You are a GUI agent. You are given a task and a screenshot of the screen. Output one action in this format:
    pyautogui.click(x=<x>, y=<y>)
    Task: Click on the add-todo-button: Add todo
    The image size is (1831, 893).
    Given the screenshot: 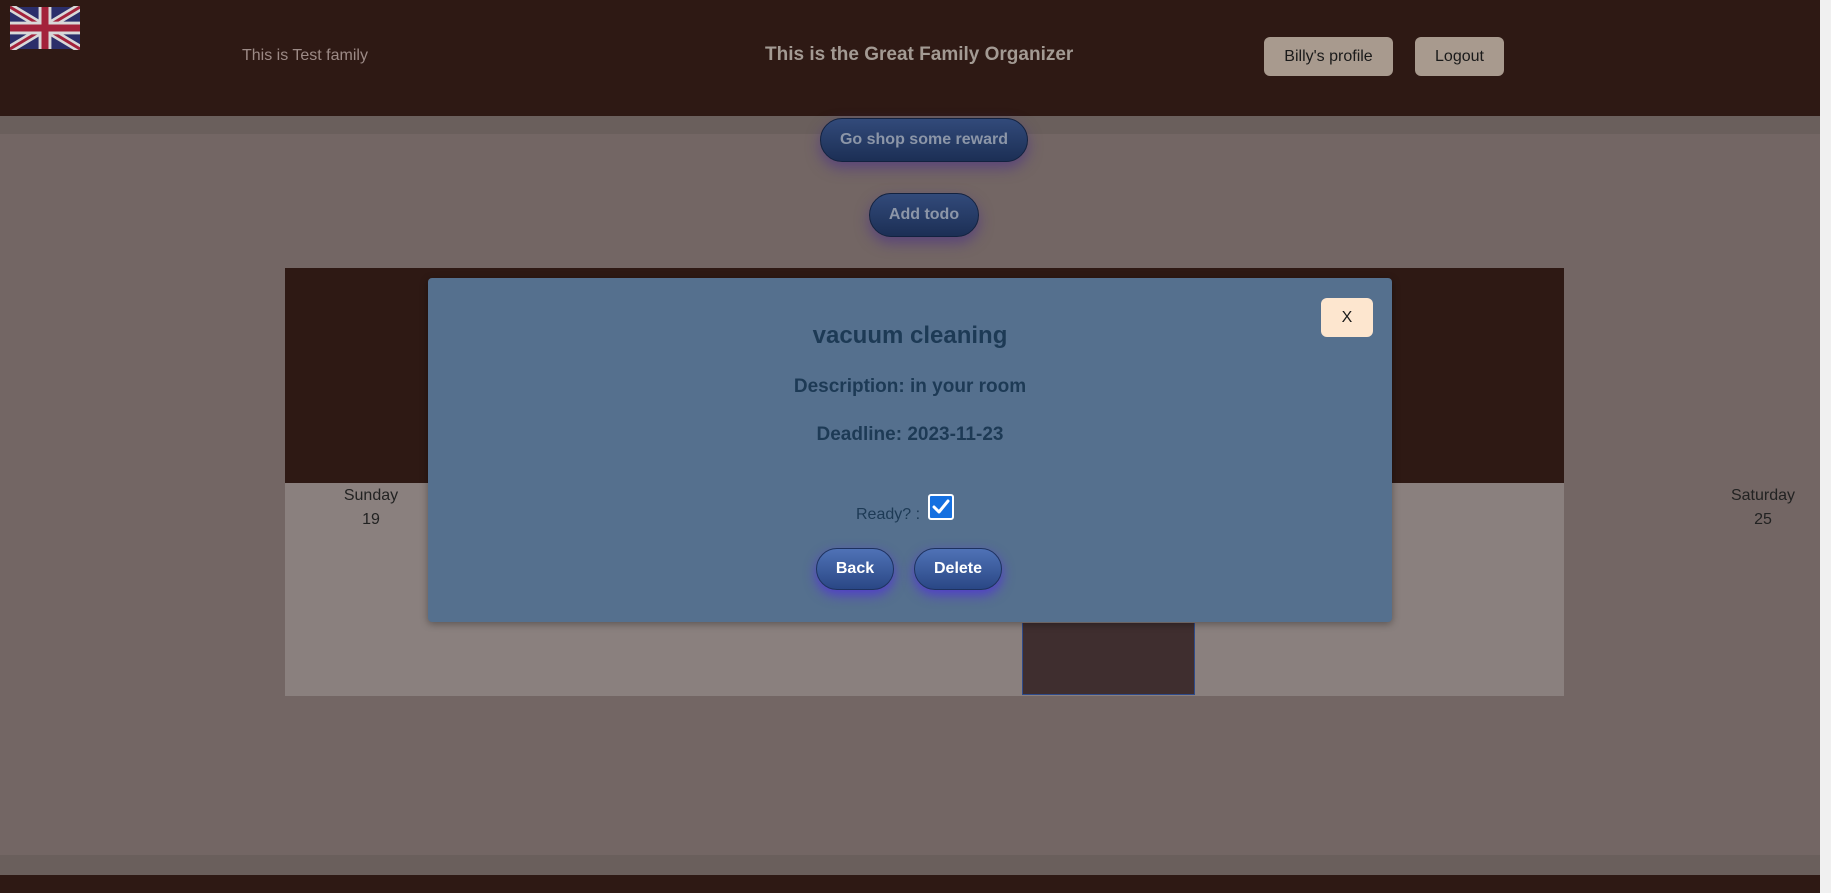 What is the action you would take?
    pyautogui.click(x=924, y=215)
    